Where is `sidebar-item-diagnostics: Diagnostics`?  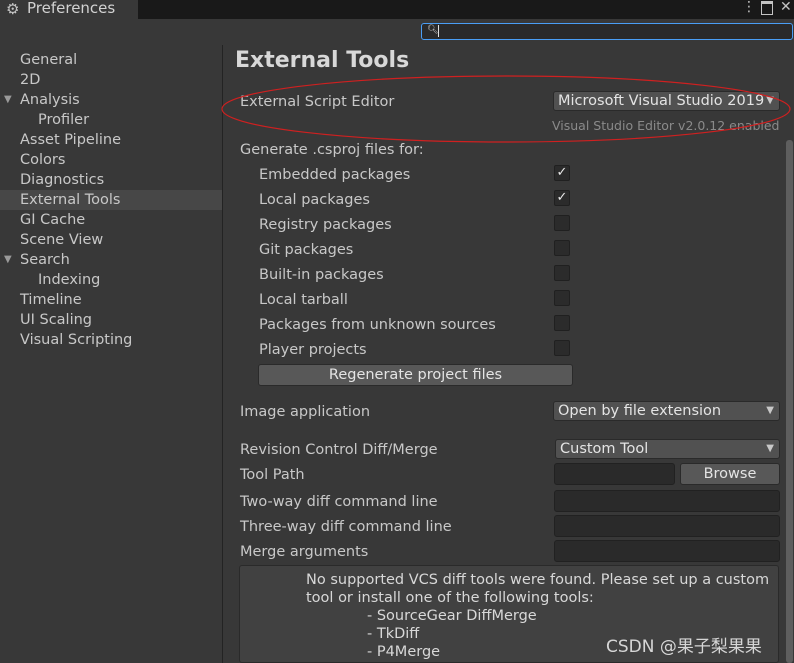
sidebar-item-diagnostics: Diagnostics is located at coordinates (62, 180).